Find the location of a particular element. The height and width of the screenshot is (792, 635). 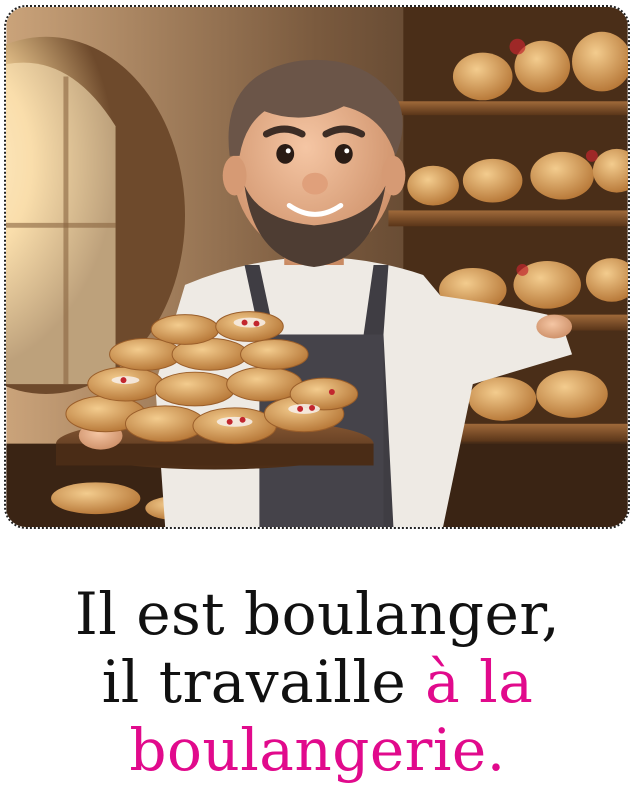

caption-line-2: il travaille à la is located at coordinates (317, 682).